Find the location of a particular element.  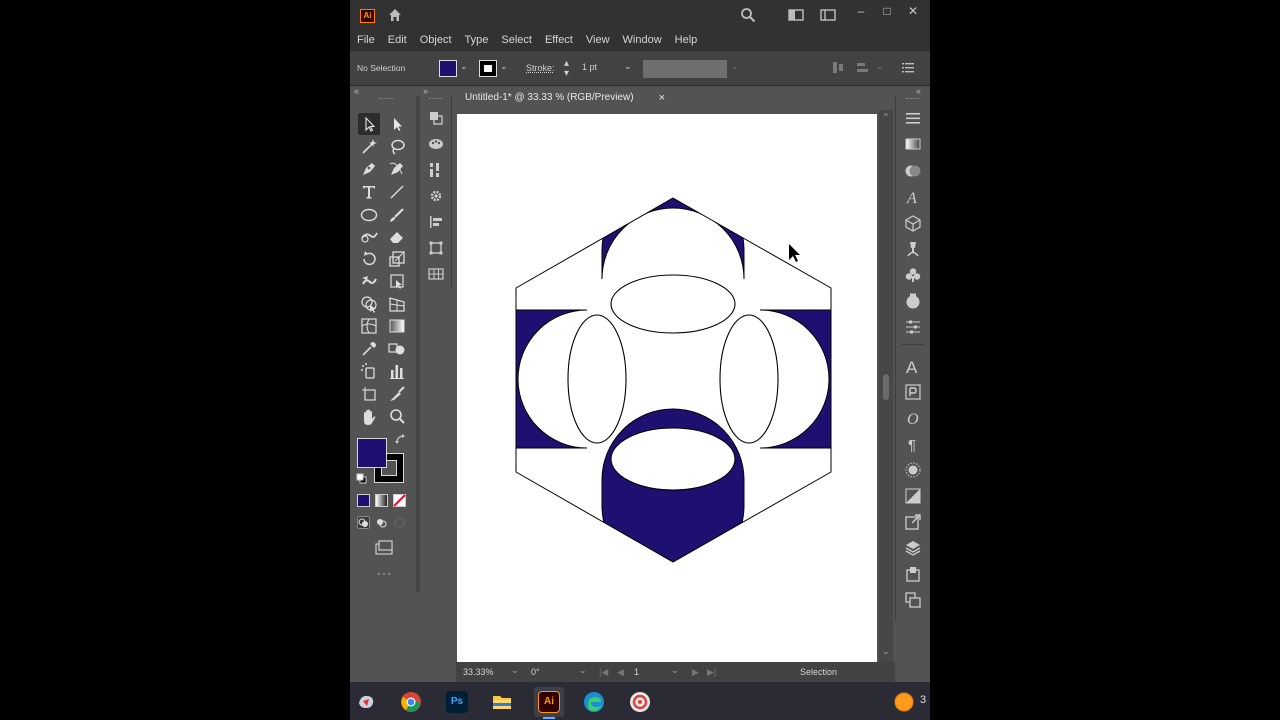

edge-icon is located at coordinates (594, 702).